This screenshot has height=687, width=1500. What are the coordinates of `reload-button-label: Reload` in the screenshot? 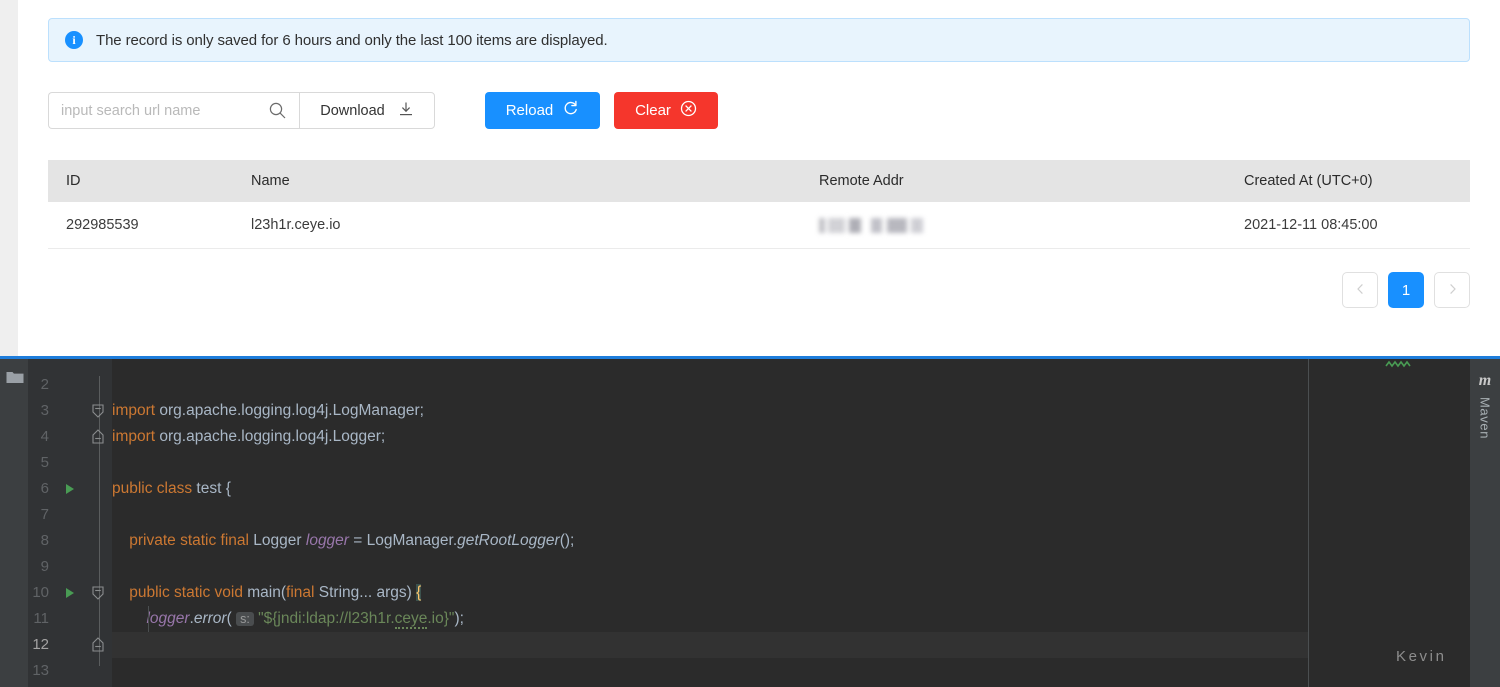 It's located at (529, 110).